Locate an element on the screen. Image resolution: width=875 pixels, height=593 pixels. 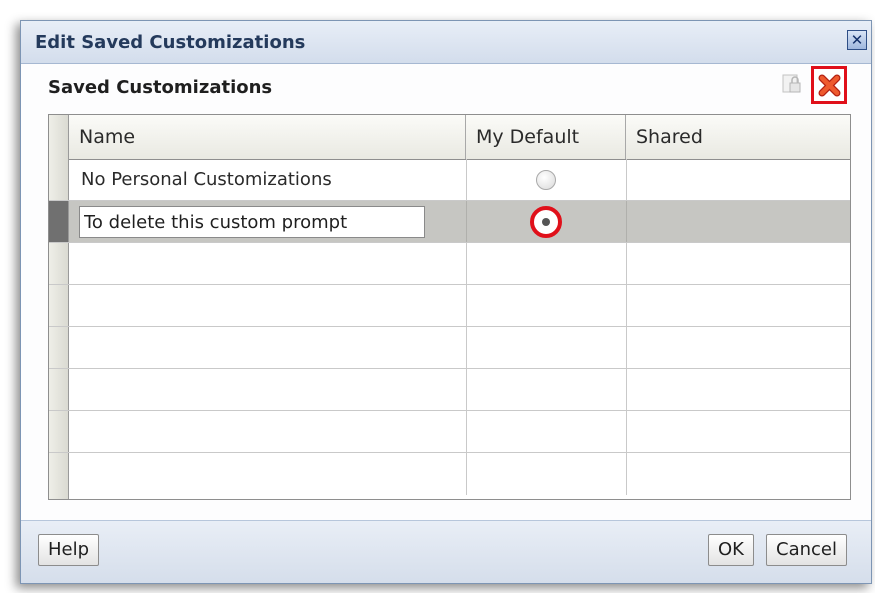
my-default-radio is located at coordinates (546, 180).